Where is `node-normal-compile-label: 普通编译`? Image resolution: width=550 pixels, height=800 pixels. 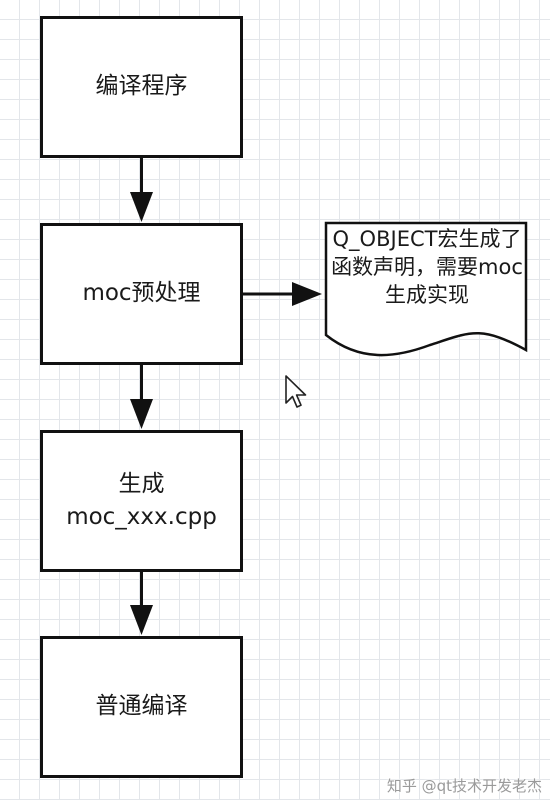 node-normal-compile-label: 普通编译 is located at coordinates (141, 706).